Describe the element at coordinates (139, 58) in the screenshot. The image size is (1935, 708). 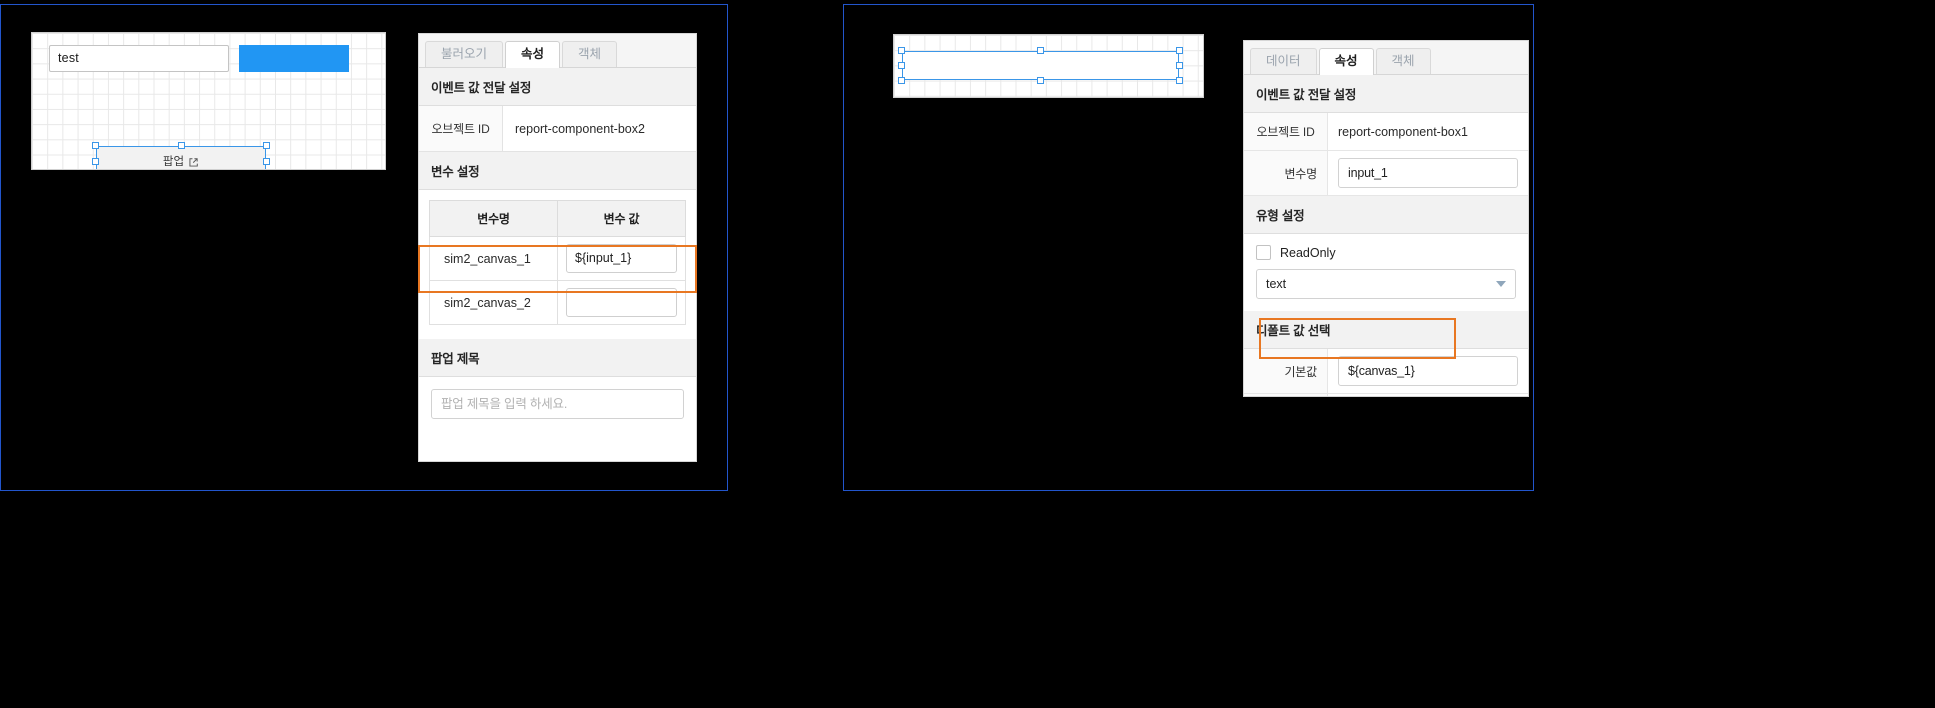
I see `canvas-text-input: test` at that location.